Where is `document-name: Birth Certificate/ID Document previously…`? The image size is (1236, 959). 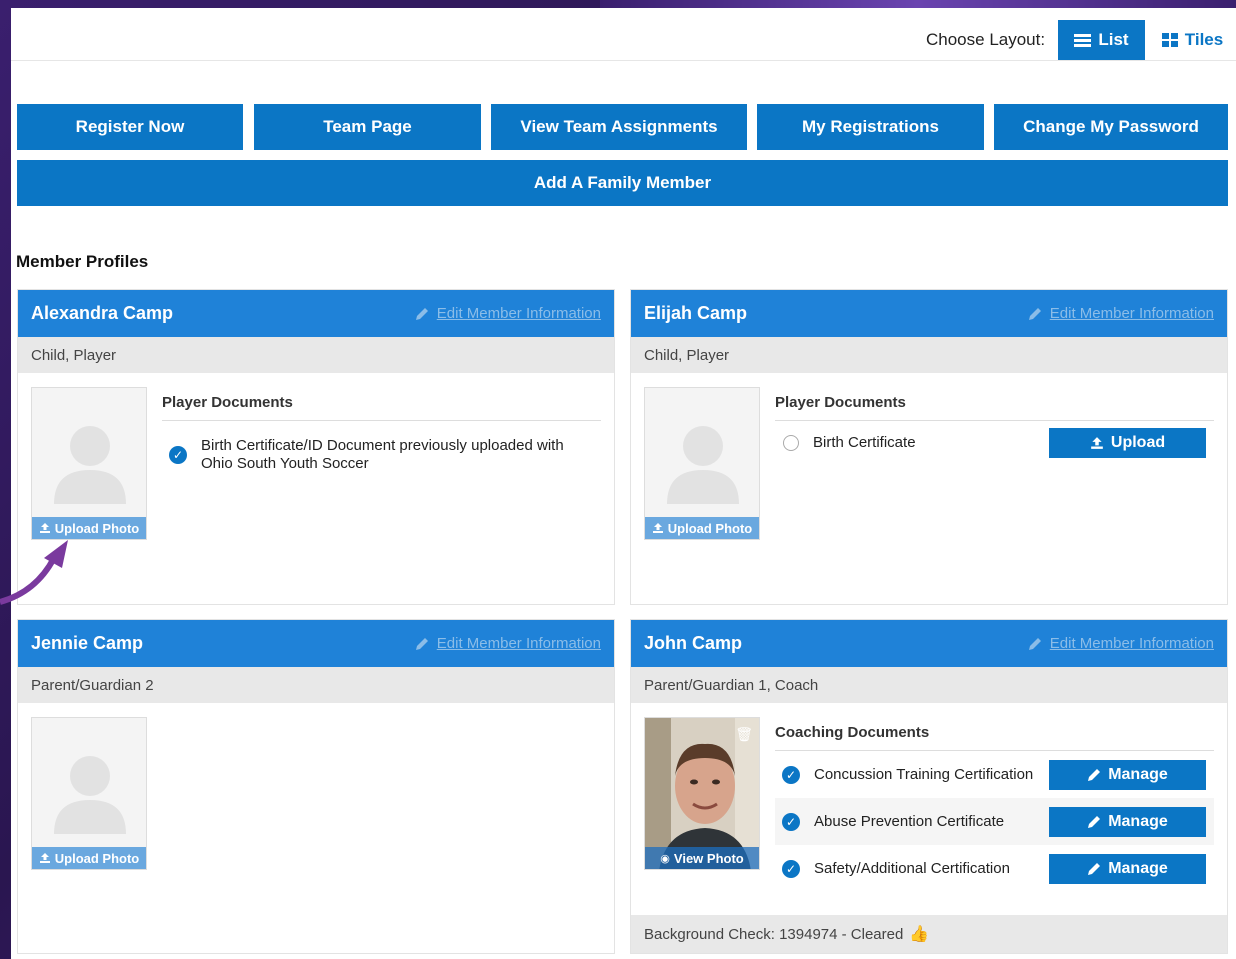 document-name: Birth Certificate/ID Document previously… is located at coordinates (382, 454).